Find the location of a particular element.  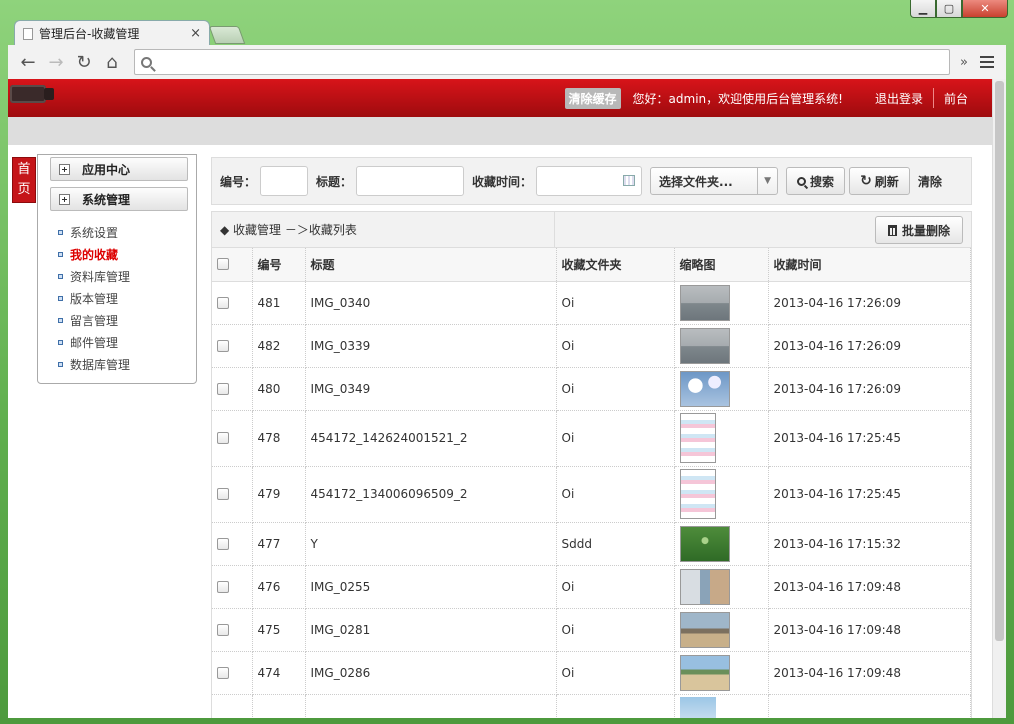

bookmarks-overflow-icon: » is located at coordinates (964, 62).